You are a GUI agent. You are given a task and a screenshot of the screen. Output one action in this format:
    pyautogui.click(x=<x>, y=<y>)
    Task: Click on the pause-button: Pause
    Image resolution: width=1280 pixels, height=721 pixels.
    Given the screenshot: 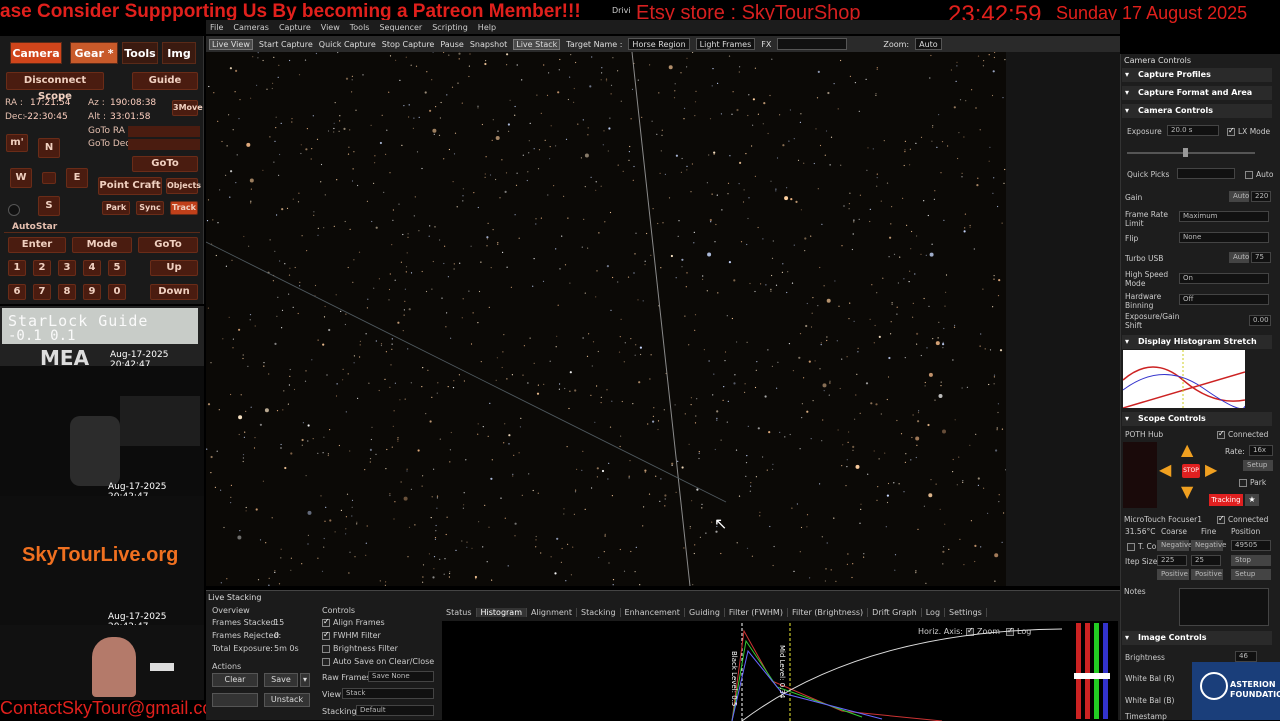 What is the action you would take?
    pyautogui.click(x=452, y=44)
    